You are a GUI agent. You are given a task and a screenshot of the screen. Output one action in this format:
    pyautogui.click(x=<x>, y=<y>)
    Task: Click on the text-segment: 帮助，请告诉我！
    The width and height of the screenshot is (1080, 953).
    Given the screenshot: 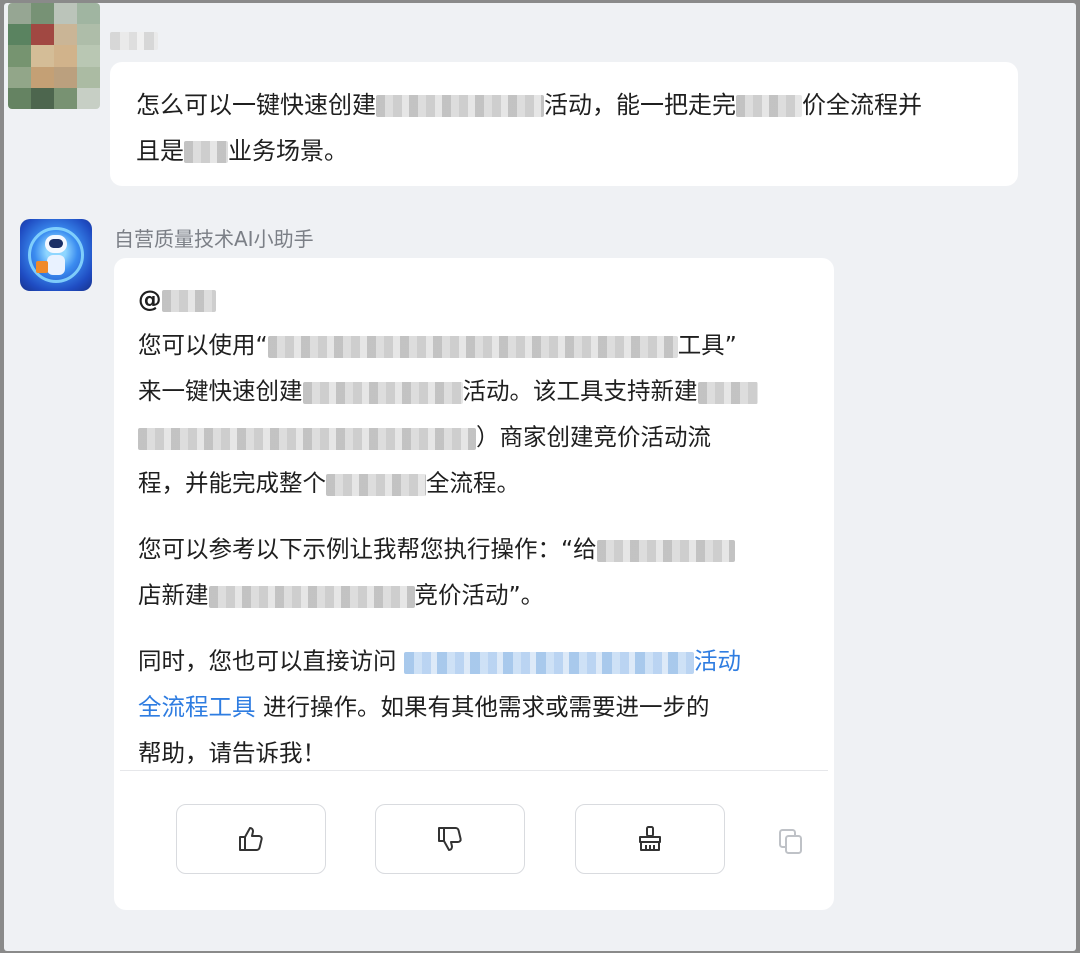 What is the action you would take?
    pyautogui.click(x=232, y=753)
    